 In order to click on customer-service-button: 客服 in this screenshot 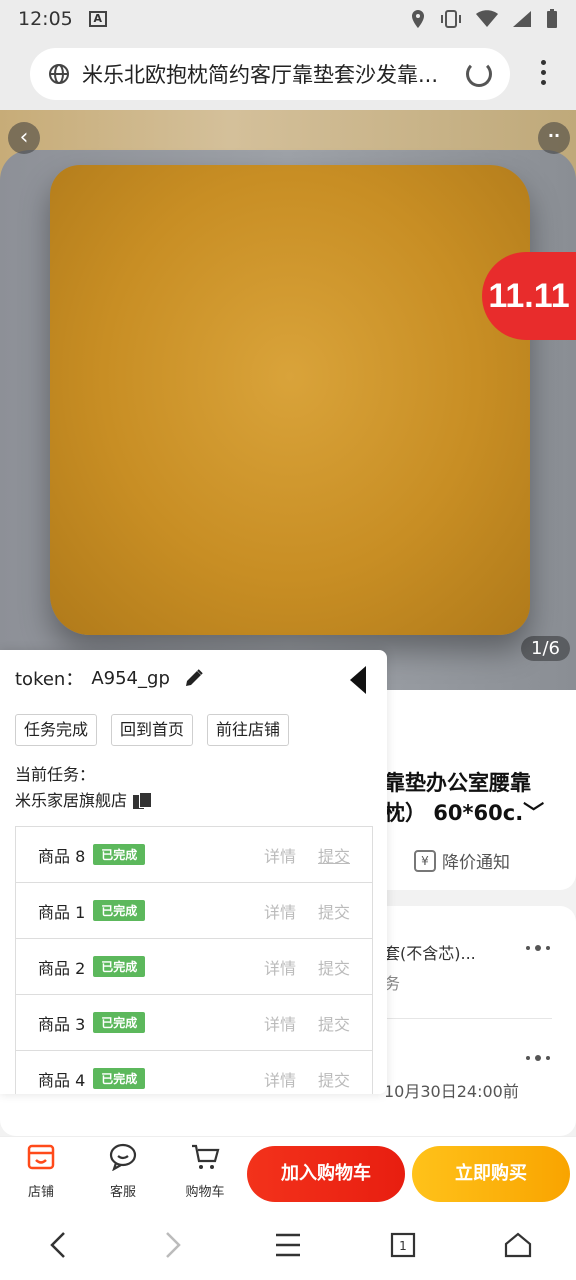, I will do `click(123, 1171)`.